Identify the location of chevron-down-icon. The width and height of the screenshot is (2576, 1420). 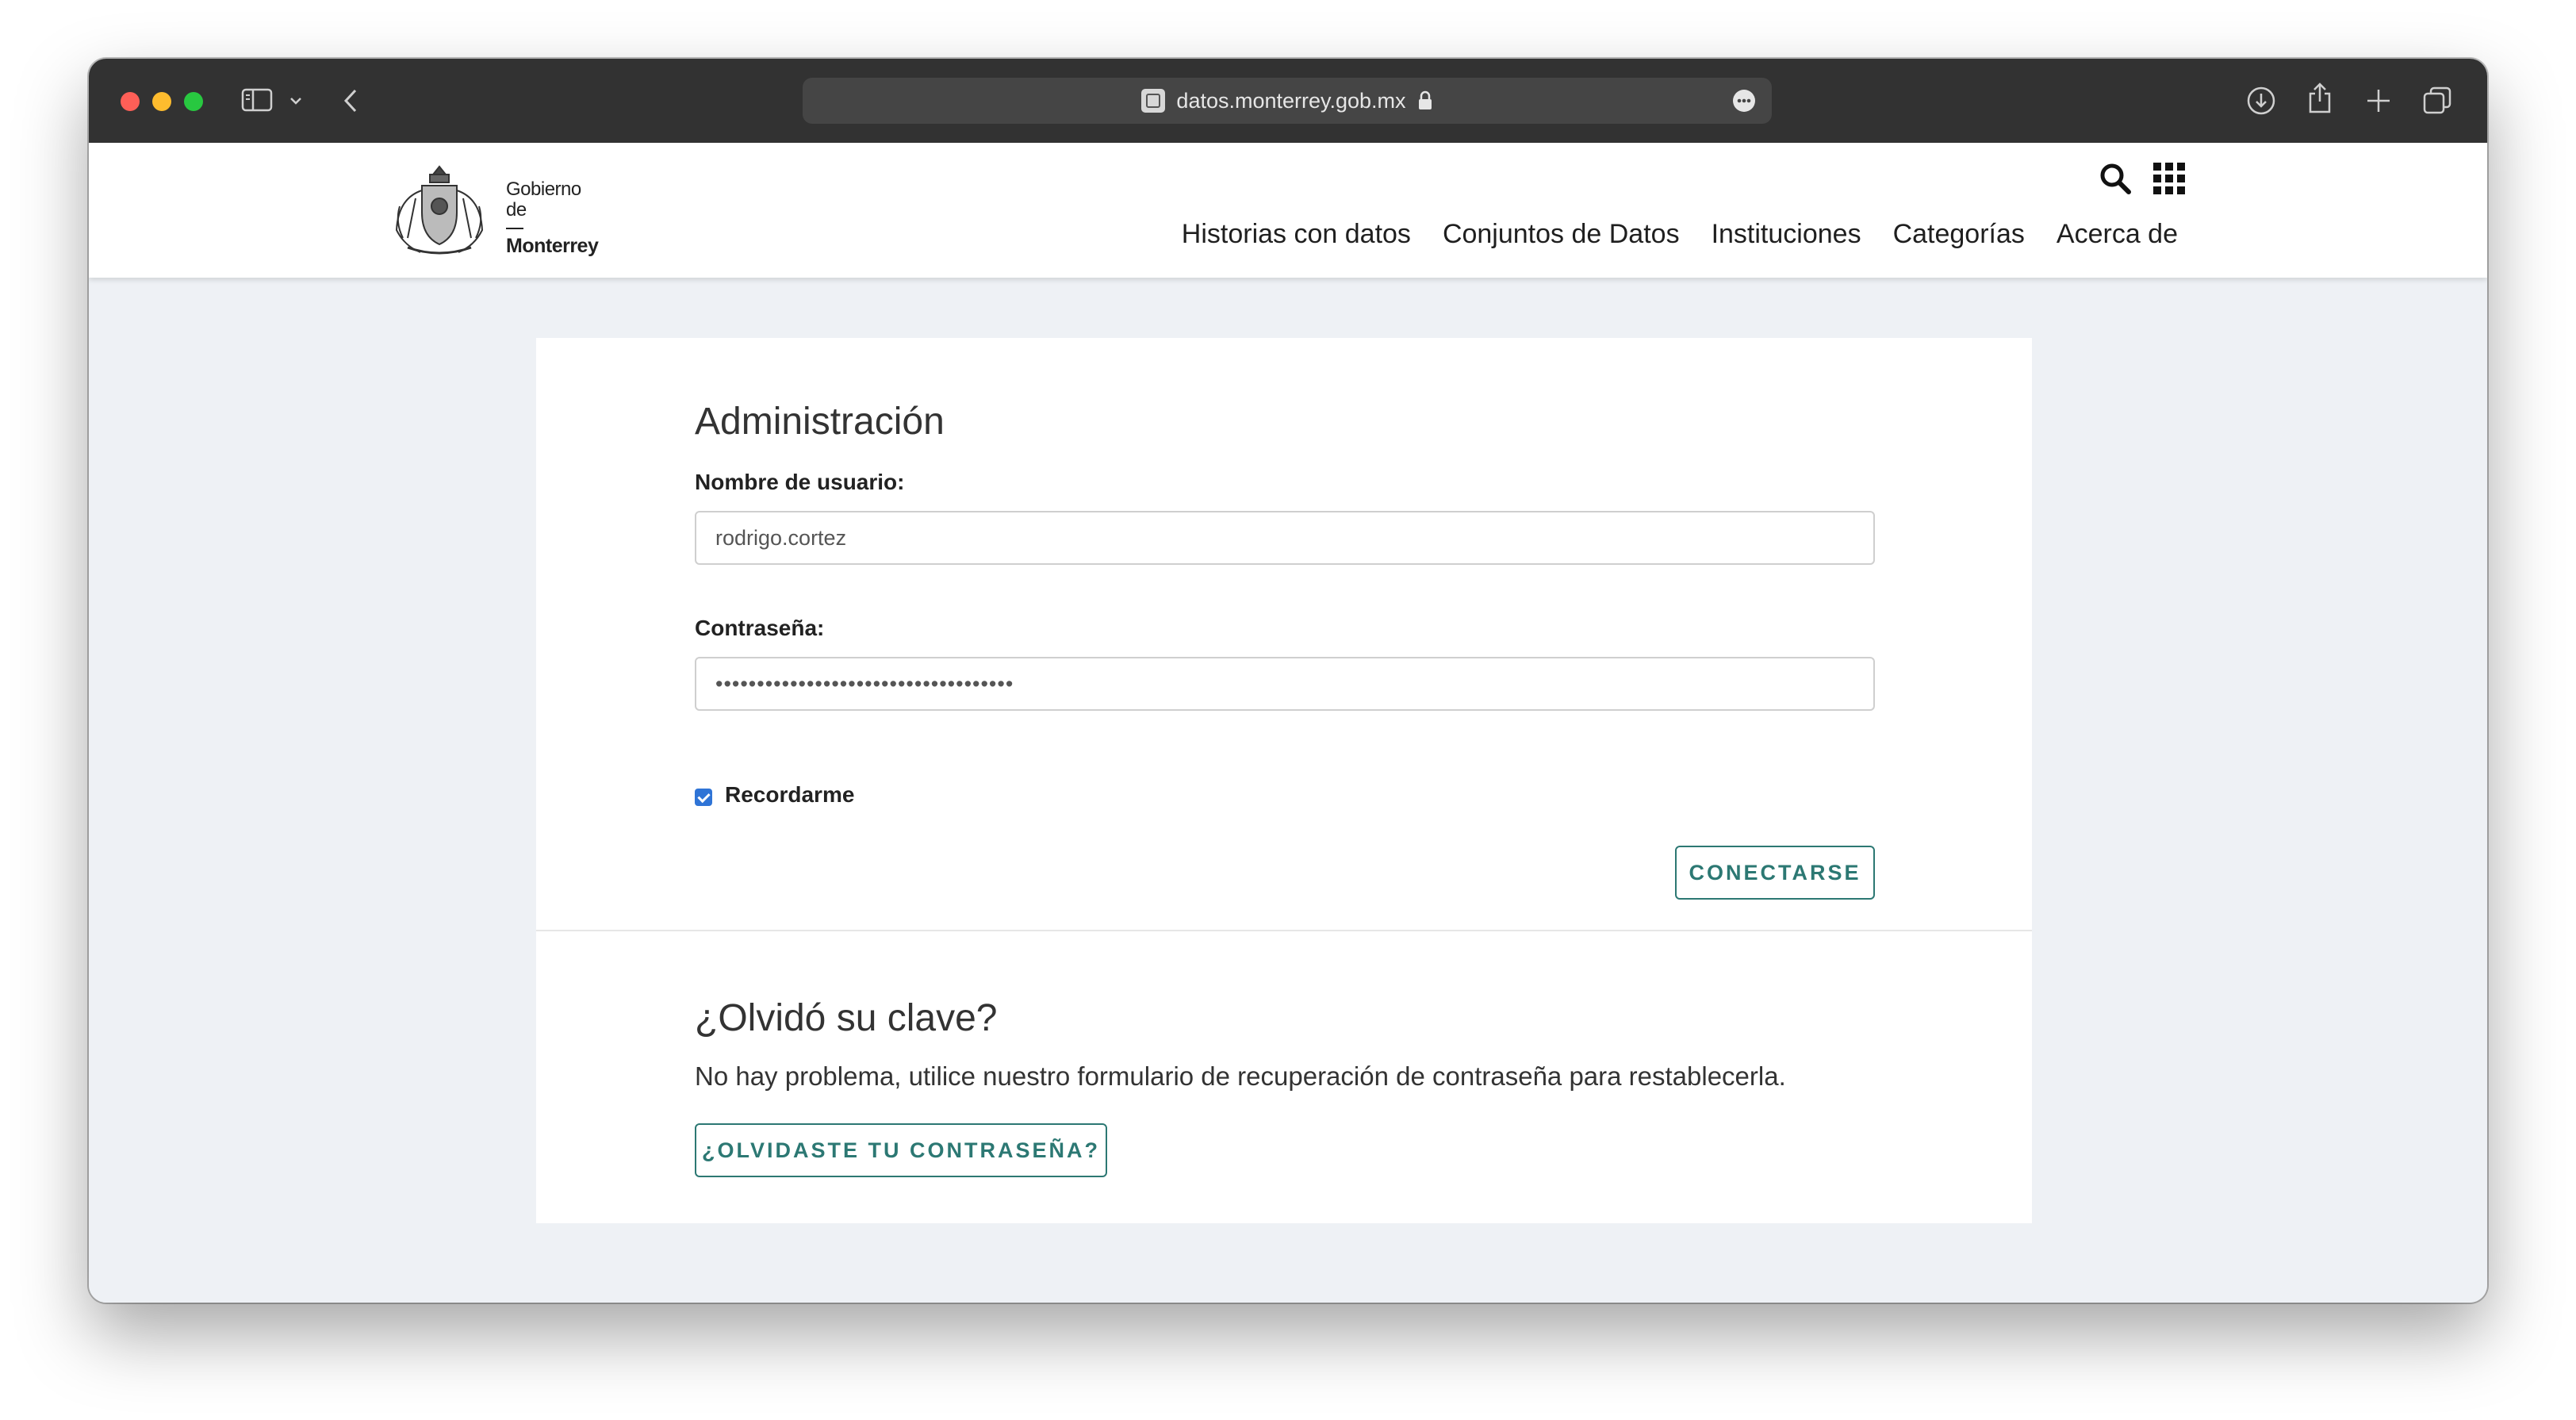
(296, 101).